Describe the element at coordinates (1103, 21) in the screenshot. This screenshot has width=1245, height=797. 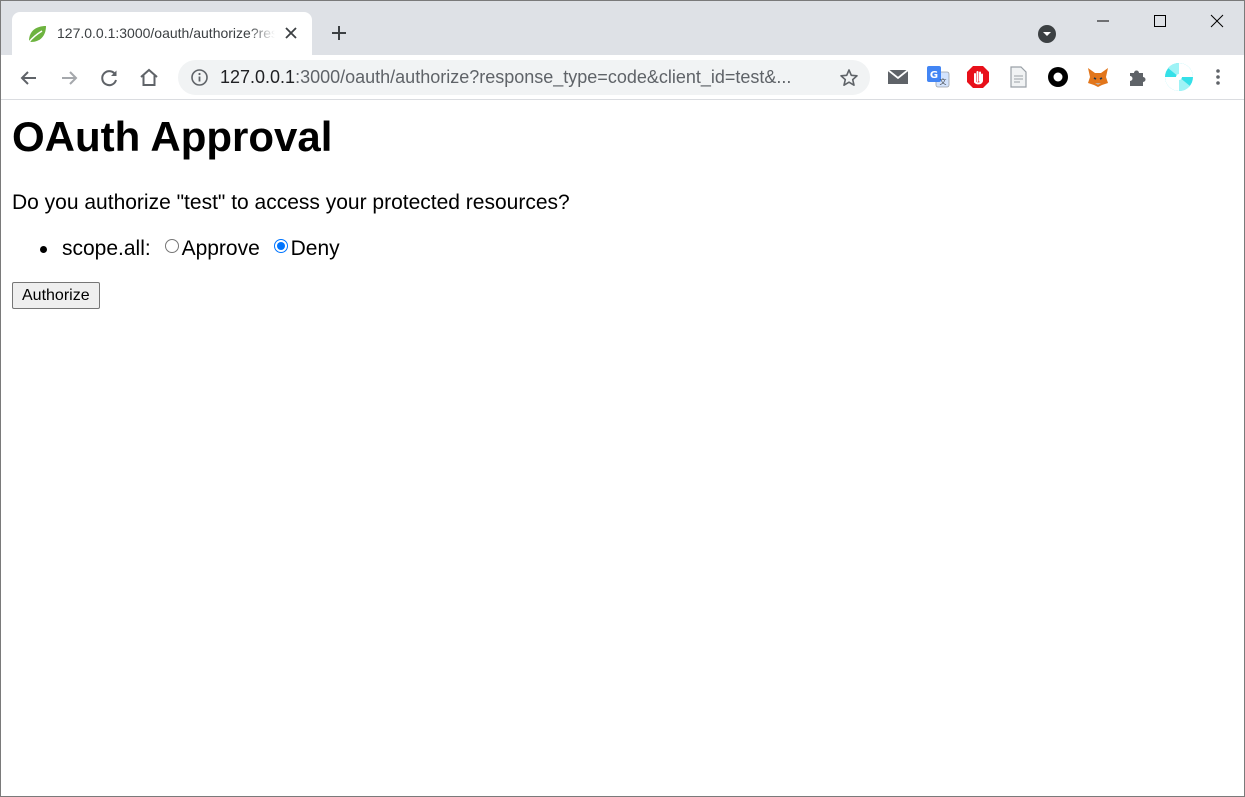
I see `minimize-icon` at that location.